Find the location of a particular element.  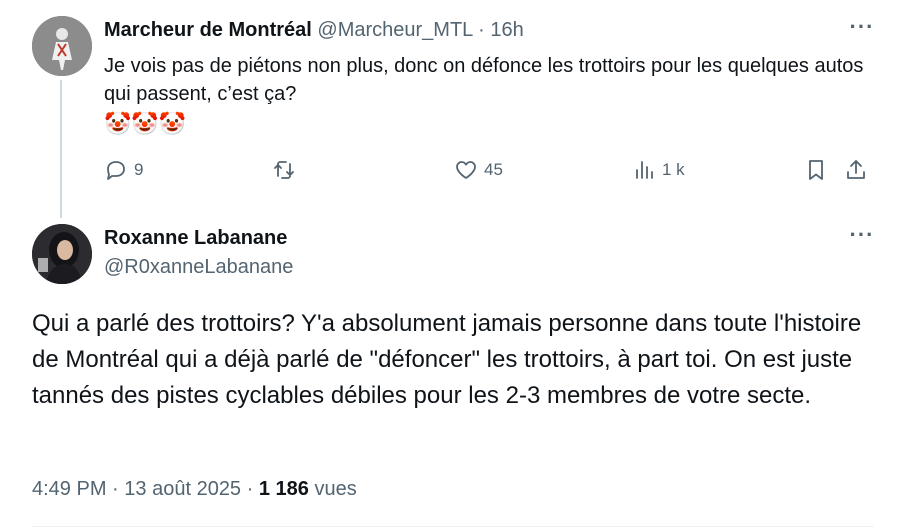

tweet-emoji: 🤡🤡🤡 is located at coordinates (145, 123).